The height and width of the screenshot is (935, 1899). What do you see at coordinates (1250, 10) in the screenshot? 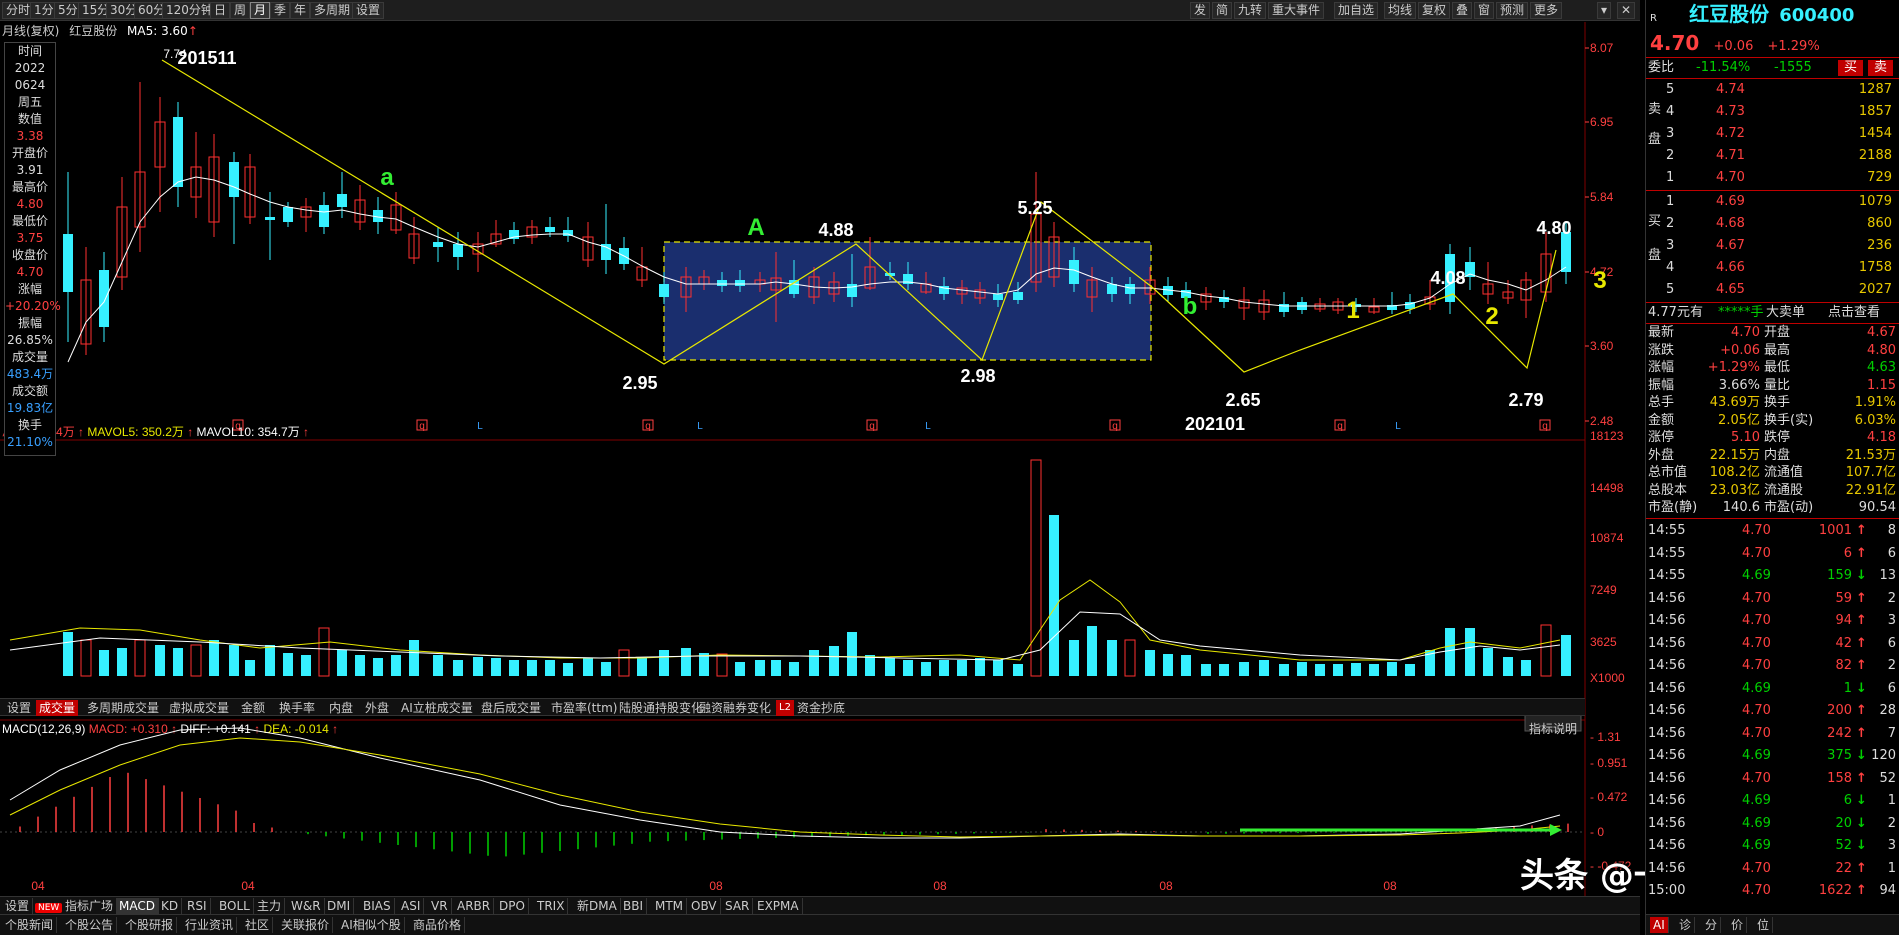
I see `toolbar-right-2: 九转` at bounding box center [1250, 10].